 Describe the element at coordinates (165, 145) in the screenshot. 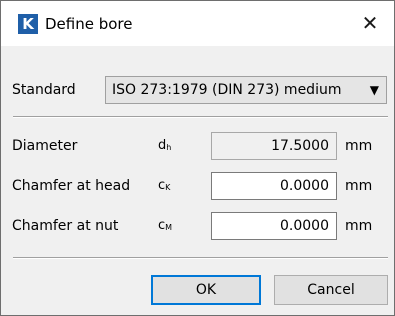

I see `diameter-symbol: dh` at that location.